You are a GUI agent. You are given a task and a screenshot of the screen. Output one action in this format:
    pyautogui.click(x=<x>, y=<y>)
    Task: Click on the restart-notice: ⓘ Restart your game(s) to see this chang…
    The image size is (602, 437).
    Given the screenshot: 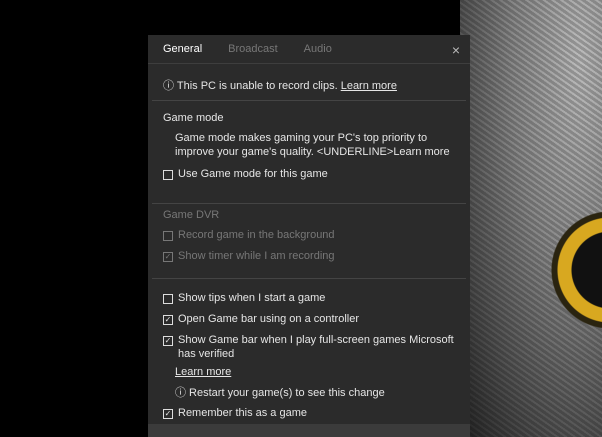 What is the action you would take?
    pyautogui.click(x=280, y=393)
    